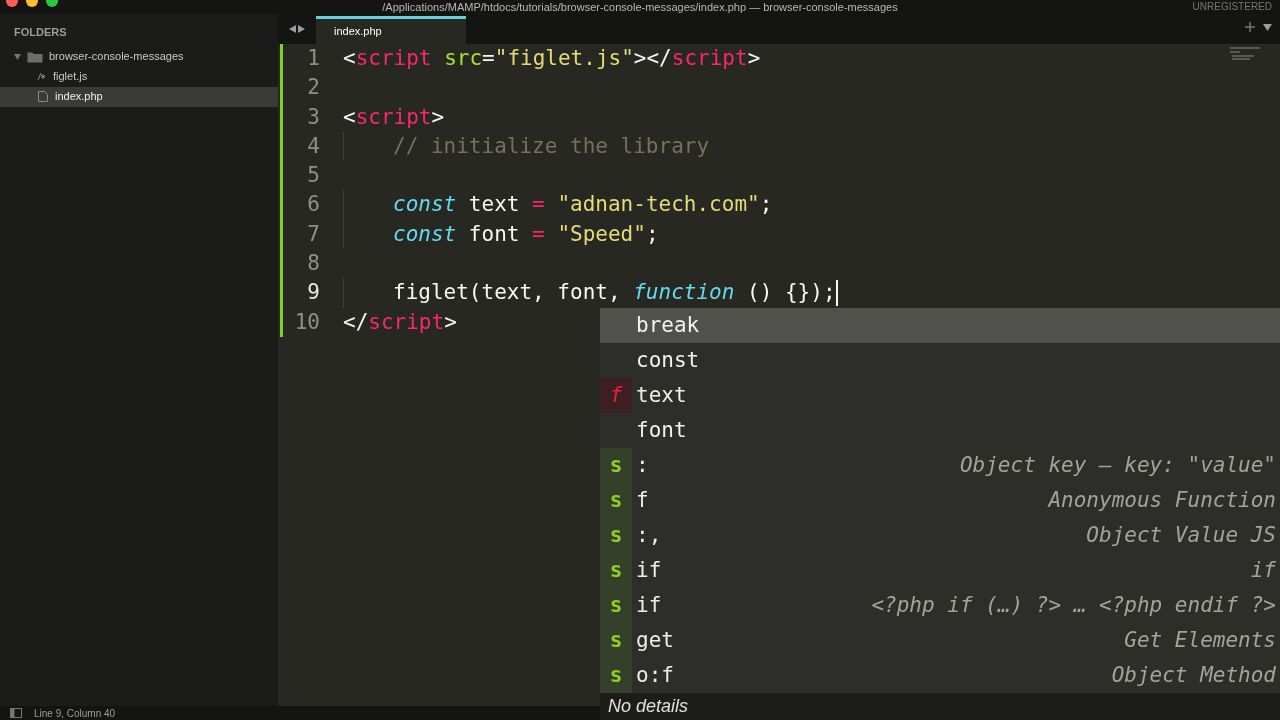  Describe the element at coordinates (307, 322) in the screenshot. I see `line-number: 10` at that location.